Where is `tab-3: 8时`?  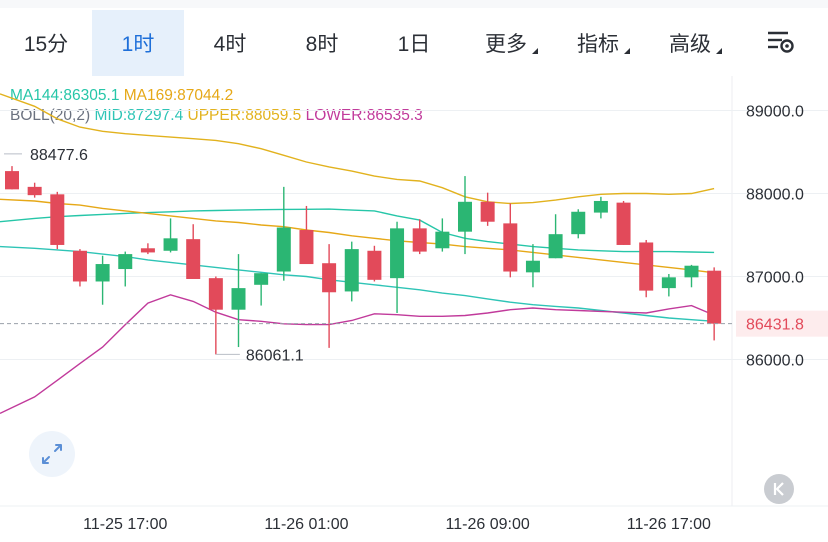
tab-3: 8时 is located at coordinates (322, 43).